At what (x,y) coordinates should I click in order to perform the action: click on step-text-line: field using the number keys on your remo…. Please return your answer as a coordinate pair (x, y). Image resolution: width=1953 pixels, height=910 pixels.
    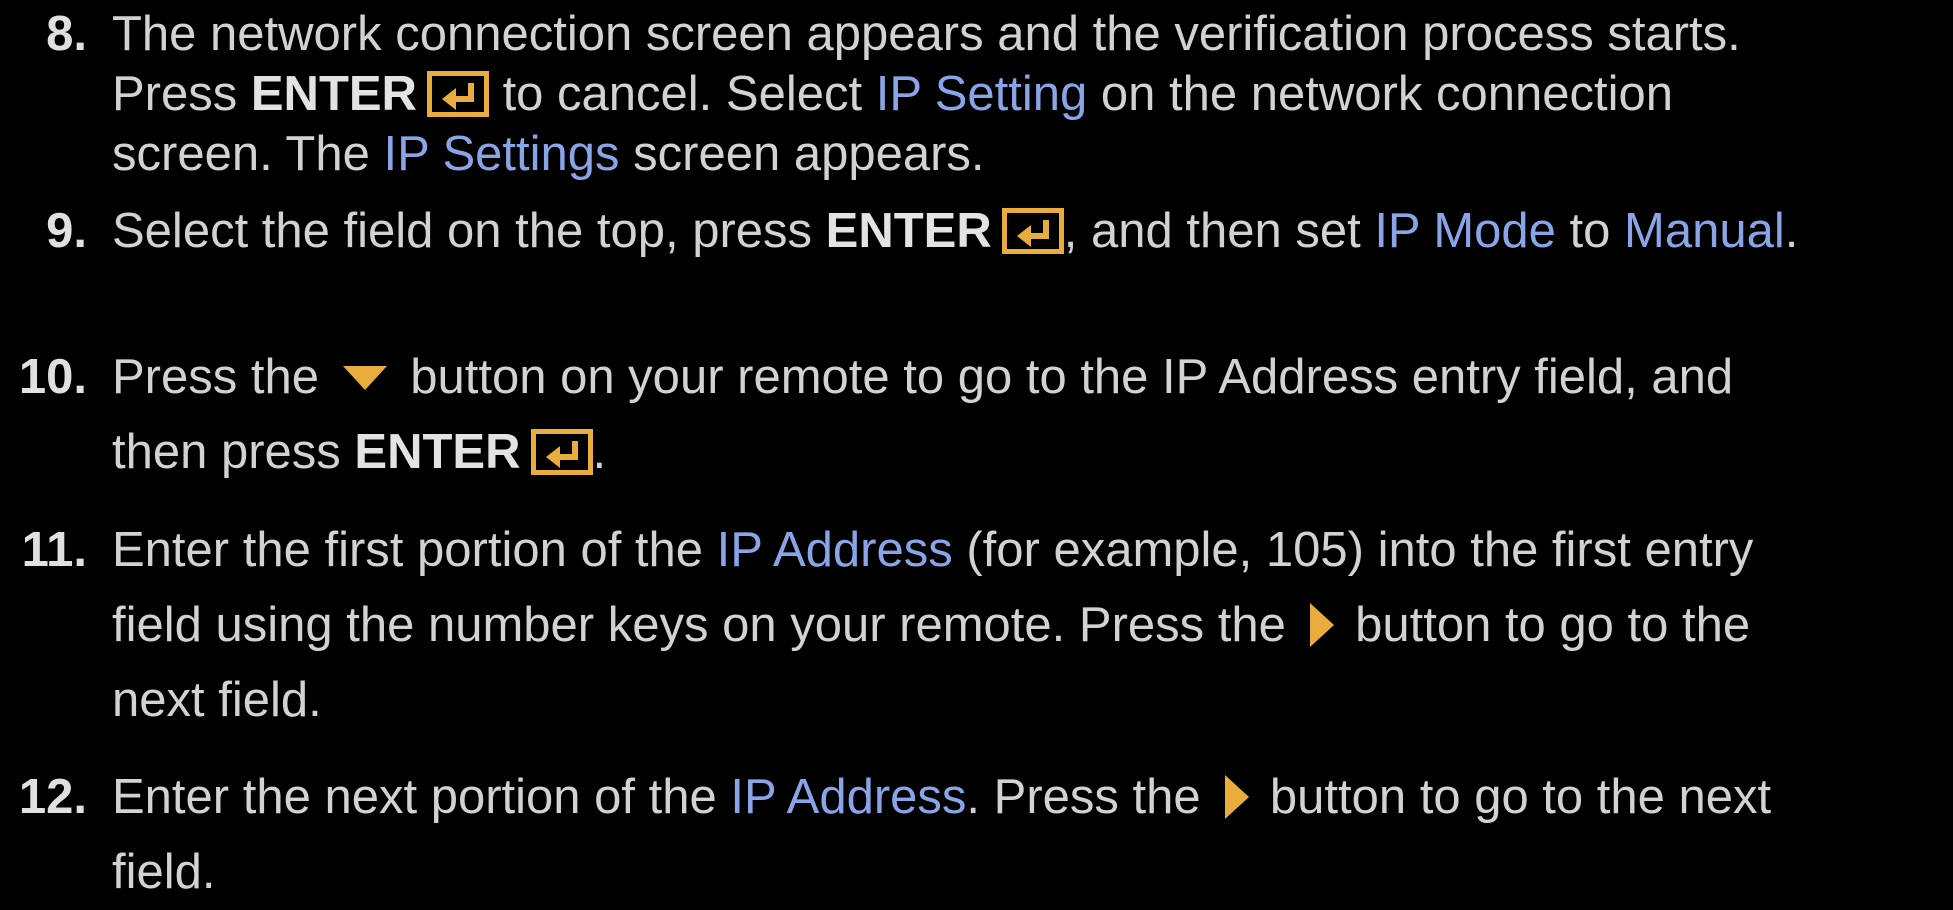
    Looking at the image, I should click on (931, 625).